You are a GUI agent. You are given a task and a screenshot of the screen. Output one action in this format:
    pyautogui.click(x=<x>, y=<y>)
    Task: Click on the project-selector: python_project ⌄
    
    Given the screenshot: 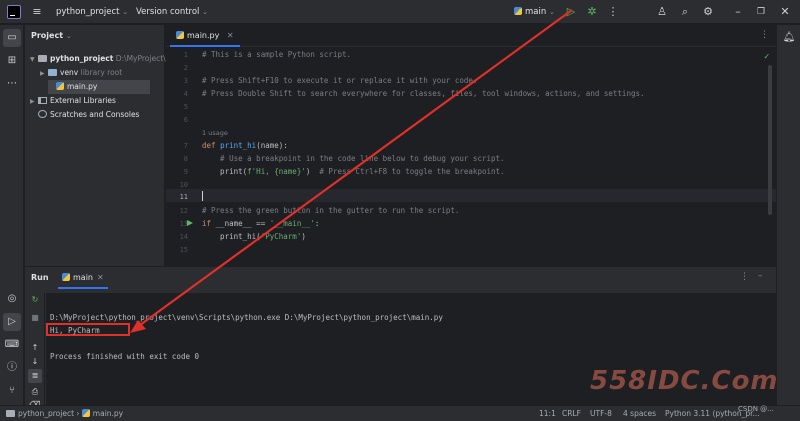 What is the action you would take?
    pyautogui.click(x=92, y=12)
    